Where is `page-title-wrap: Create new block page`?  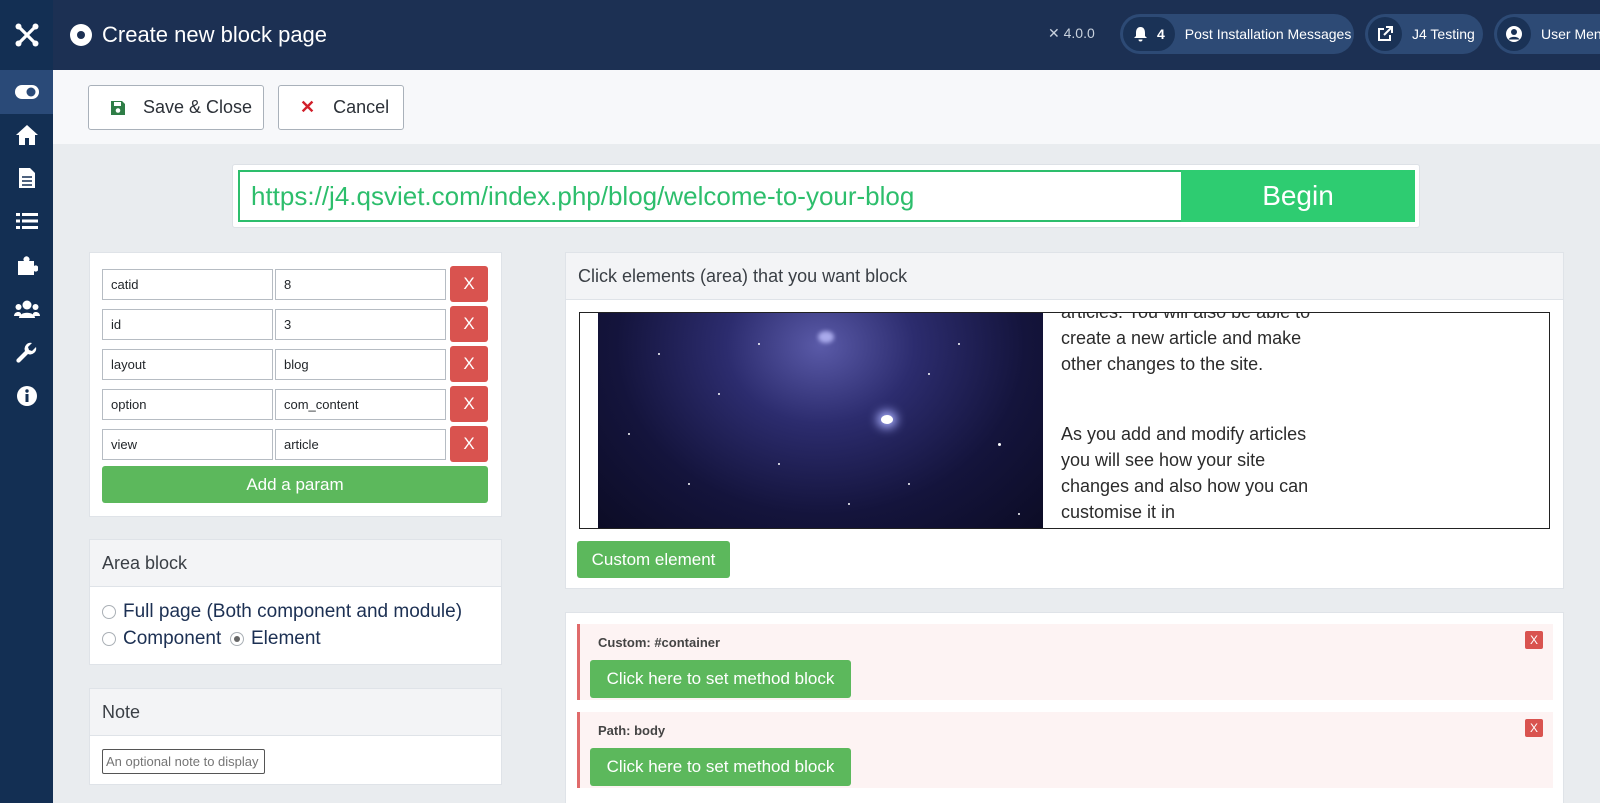
page-title-wrap: Create new block page is located at coordinates (198, 35).